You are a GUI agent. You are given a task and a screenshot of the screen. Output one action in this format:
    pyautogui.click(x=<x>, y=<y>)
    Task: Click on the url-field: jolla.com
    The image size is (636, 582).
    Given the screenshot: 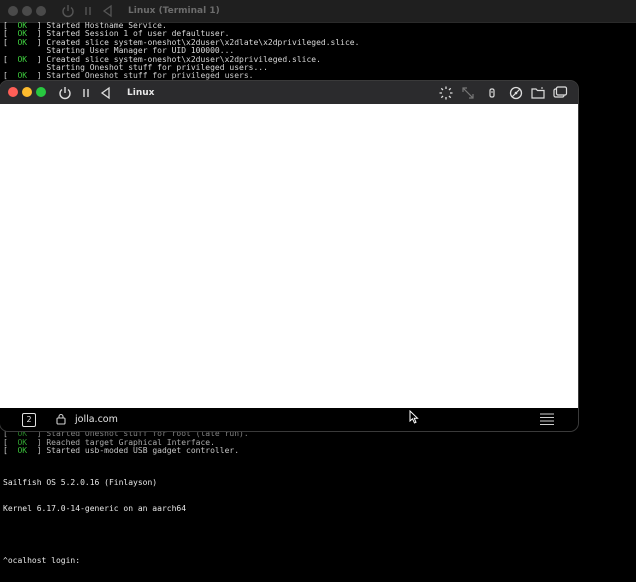 What is the action you would take?
    pyautogui.click(x=96, y=419)
    